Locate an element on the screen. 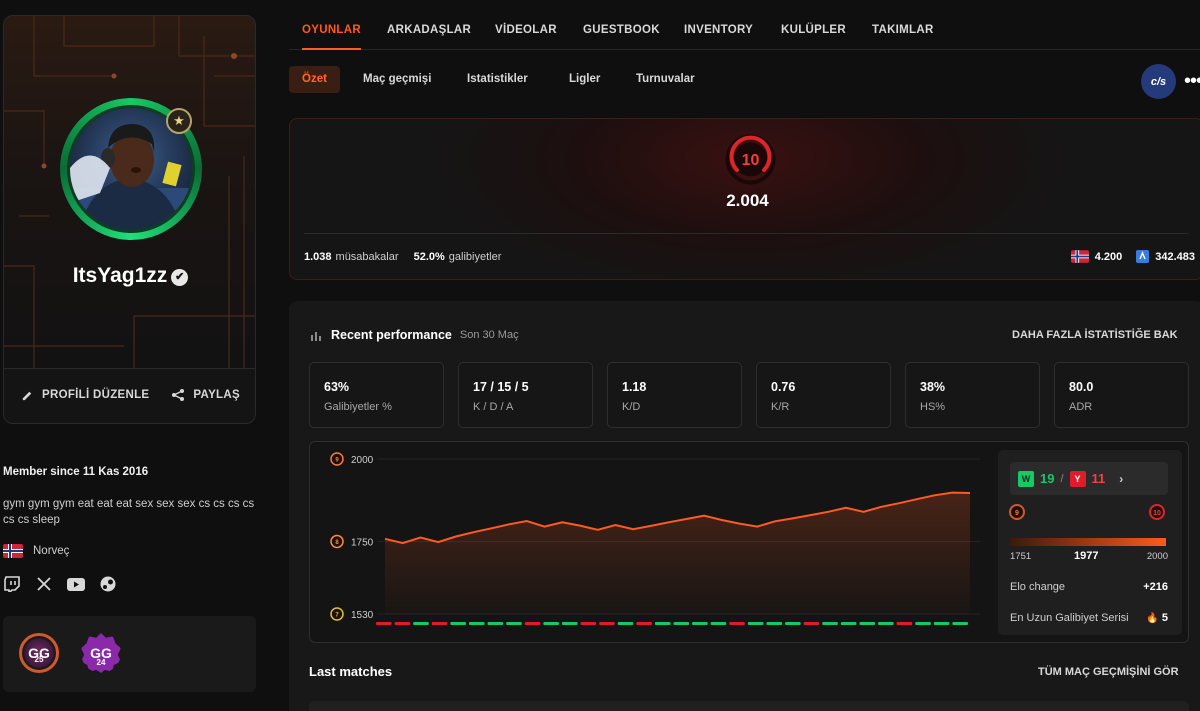 The height and width of the screenshot is (711, 1200). stat-label: K/D is located at coordinates (631, 407).